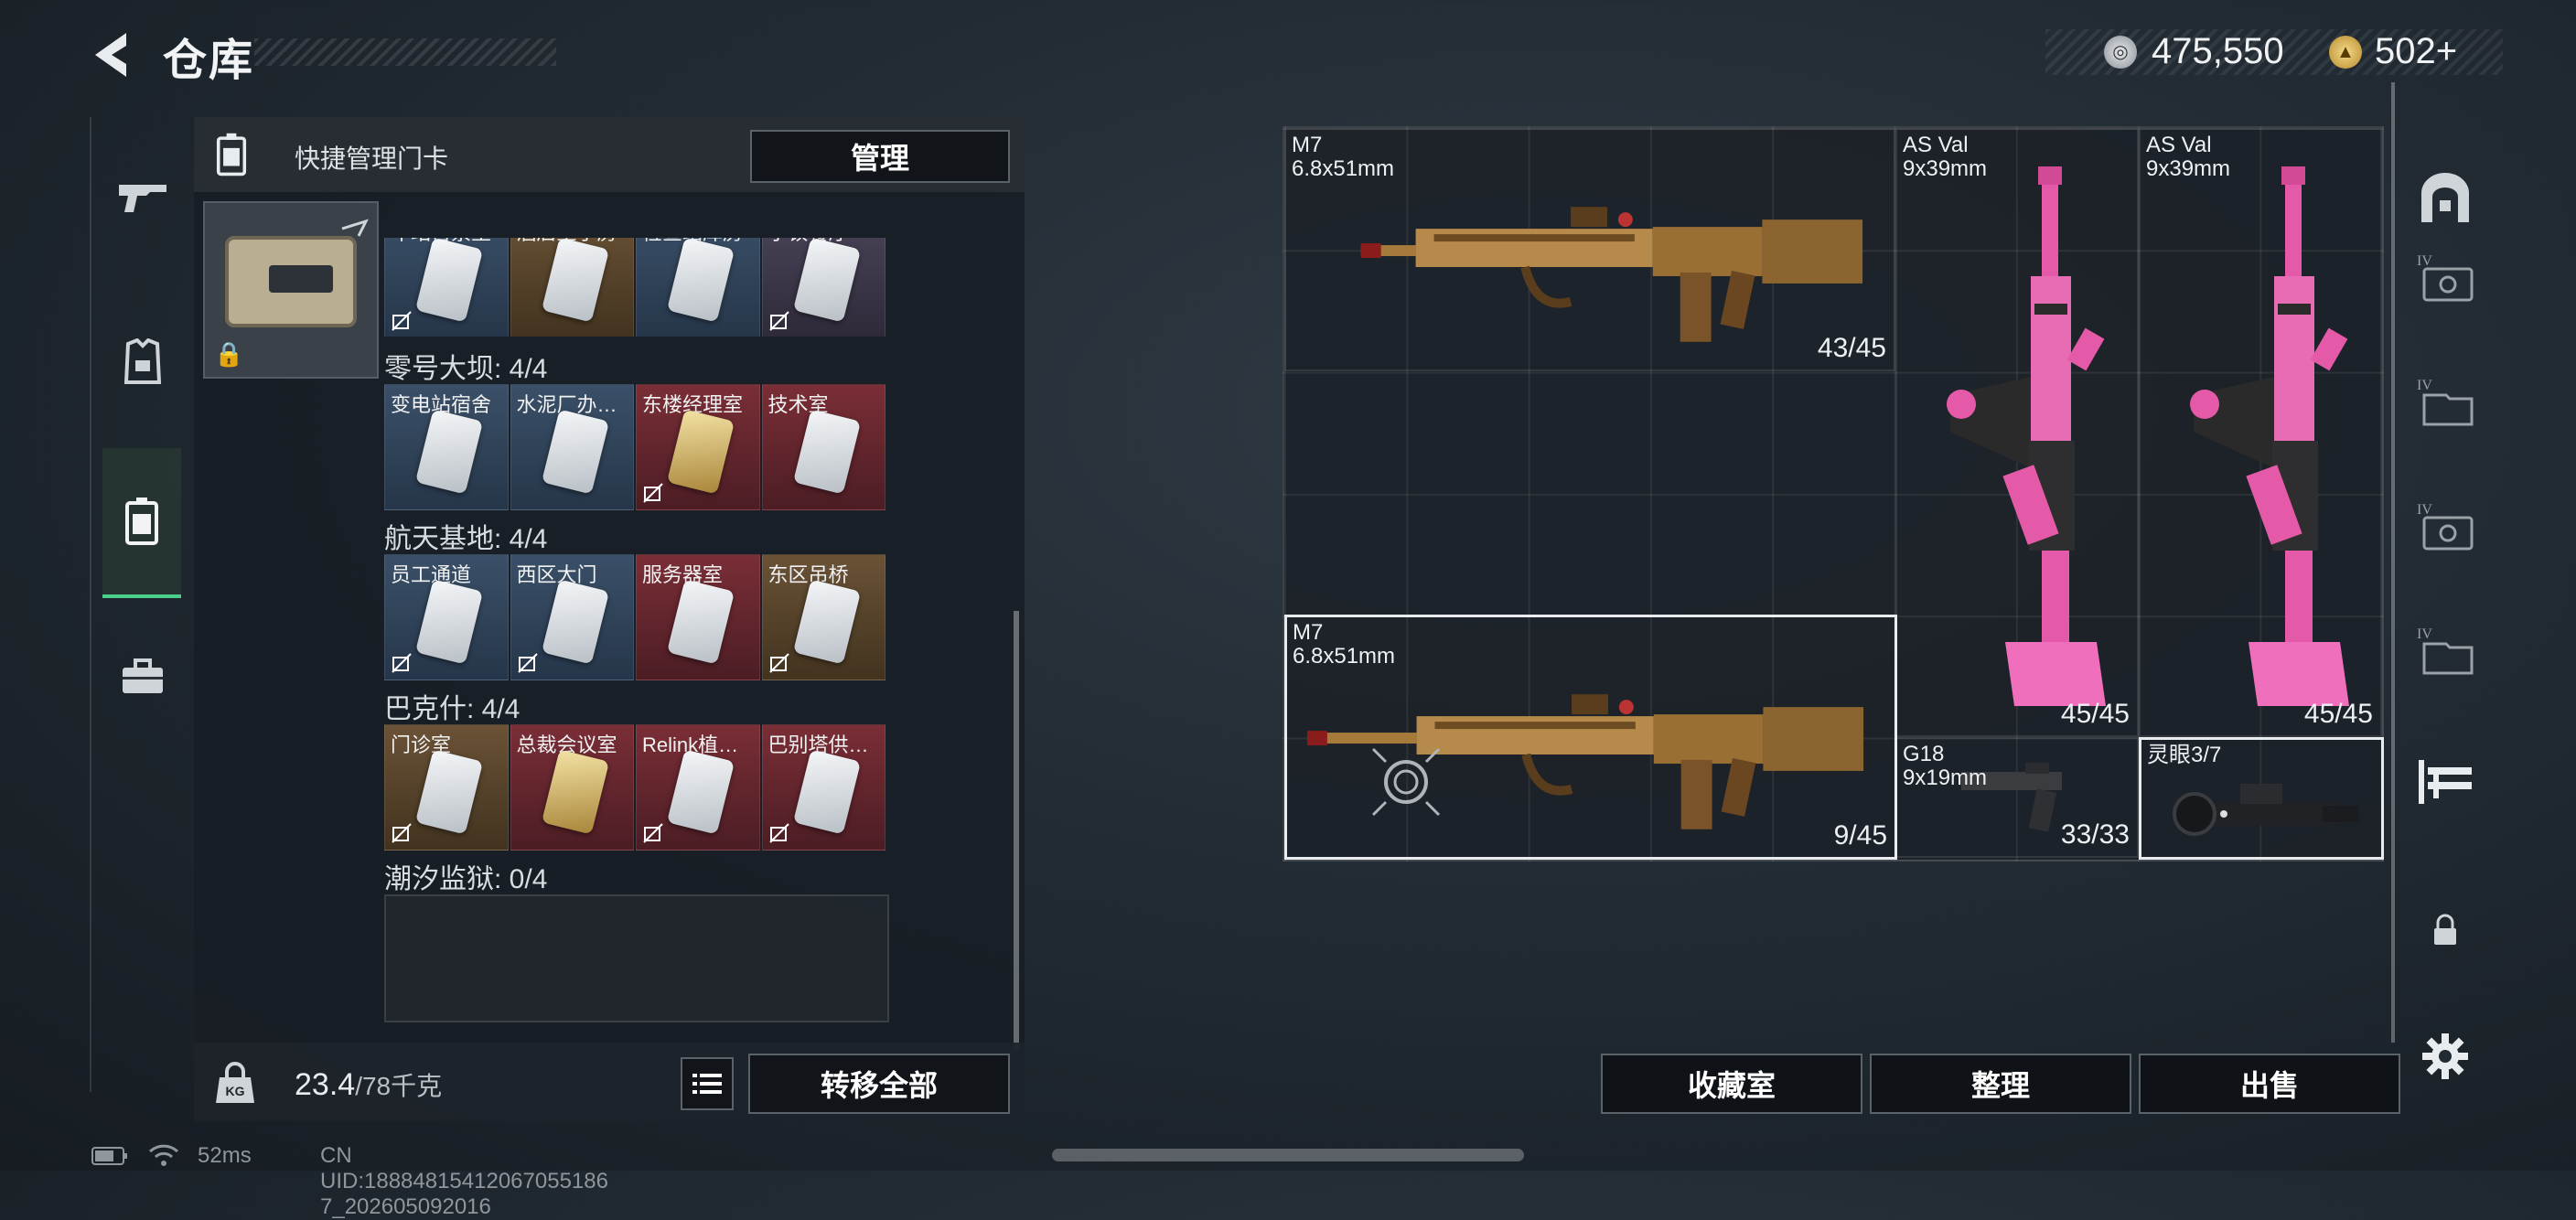  I want to click on weapon-rack-icon, so click(2446, 781).